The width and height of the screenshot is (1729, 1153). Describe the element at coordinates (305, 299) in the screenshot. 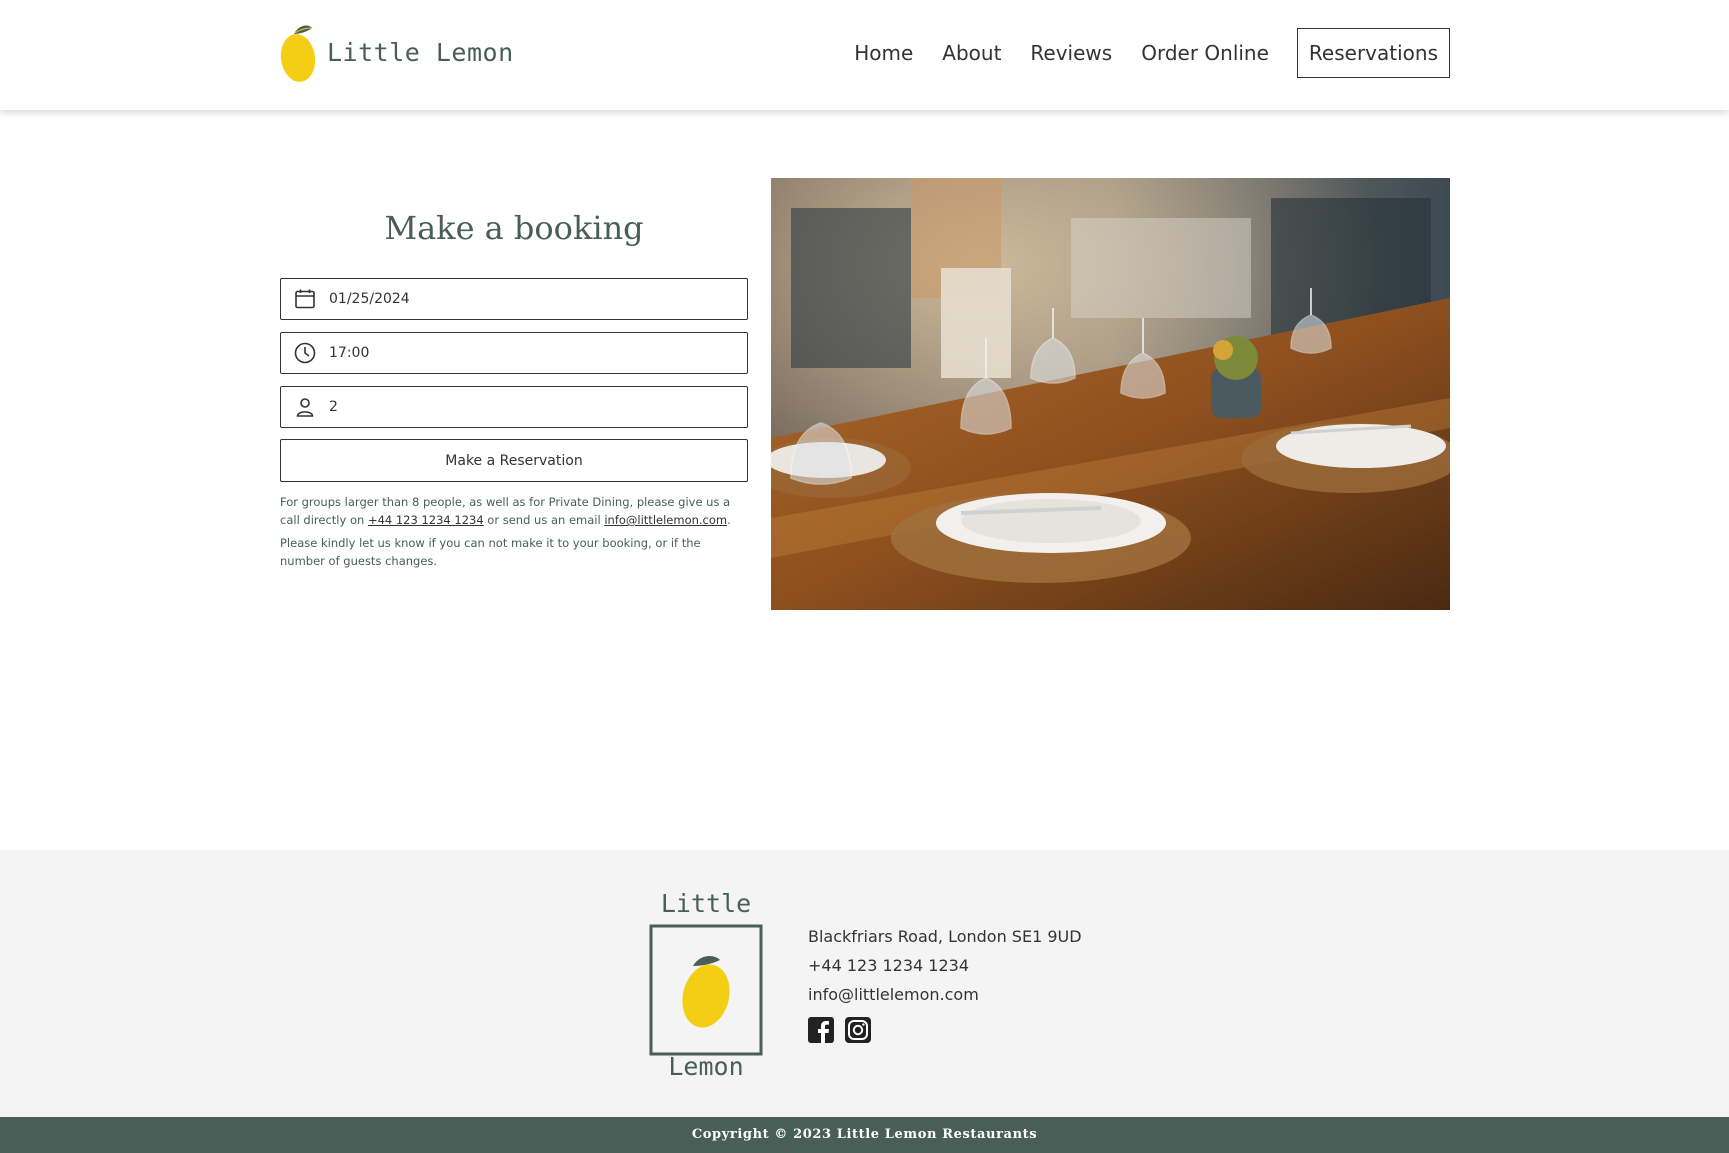

I see `calendar-icon` at that location.